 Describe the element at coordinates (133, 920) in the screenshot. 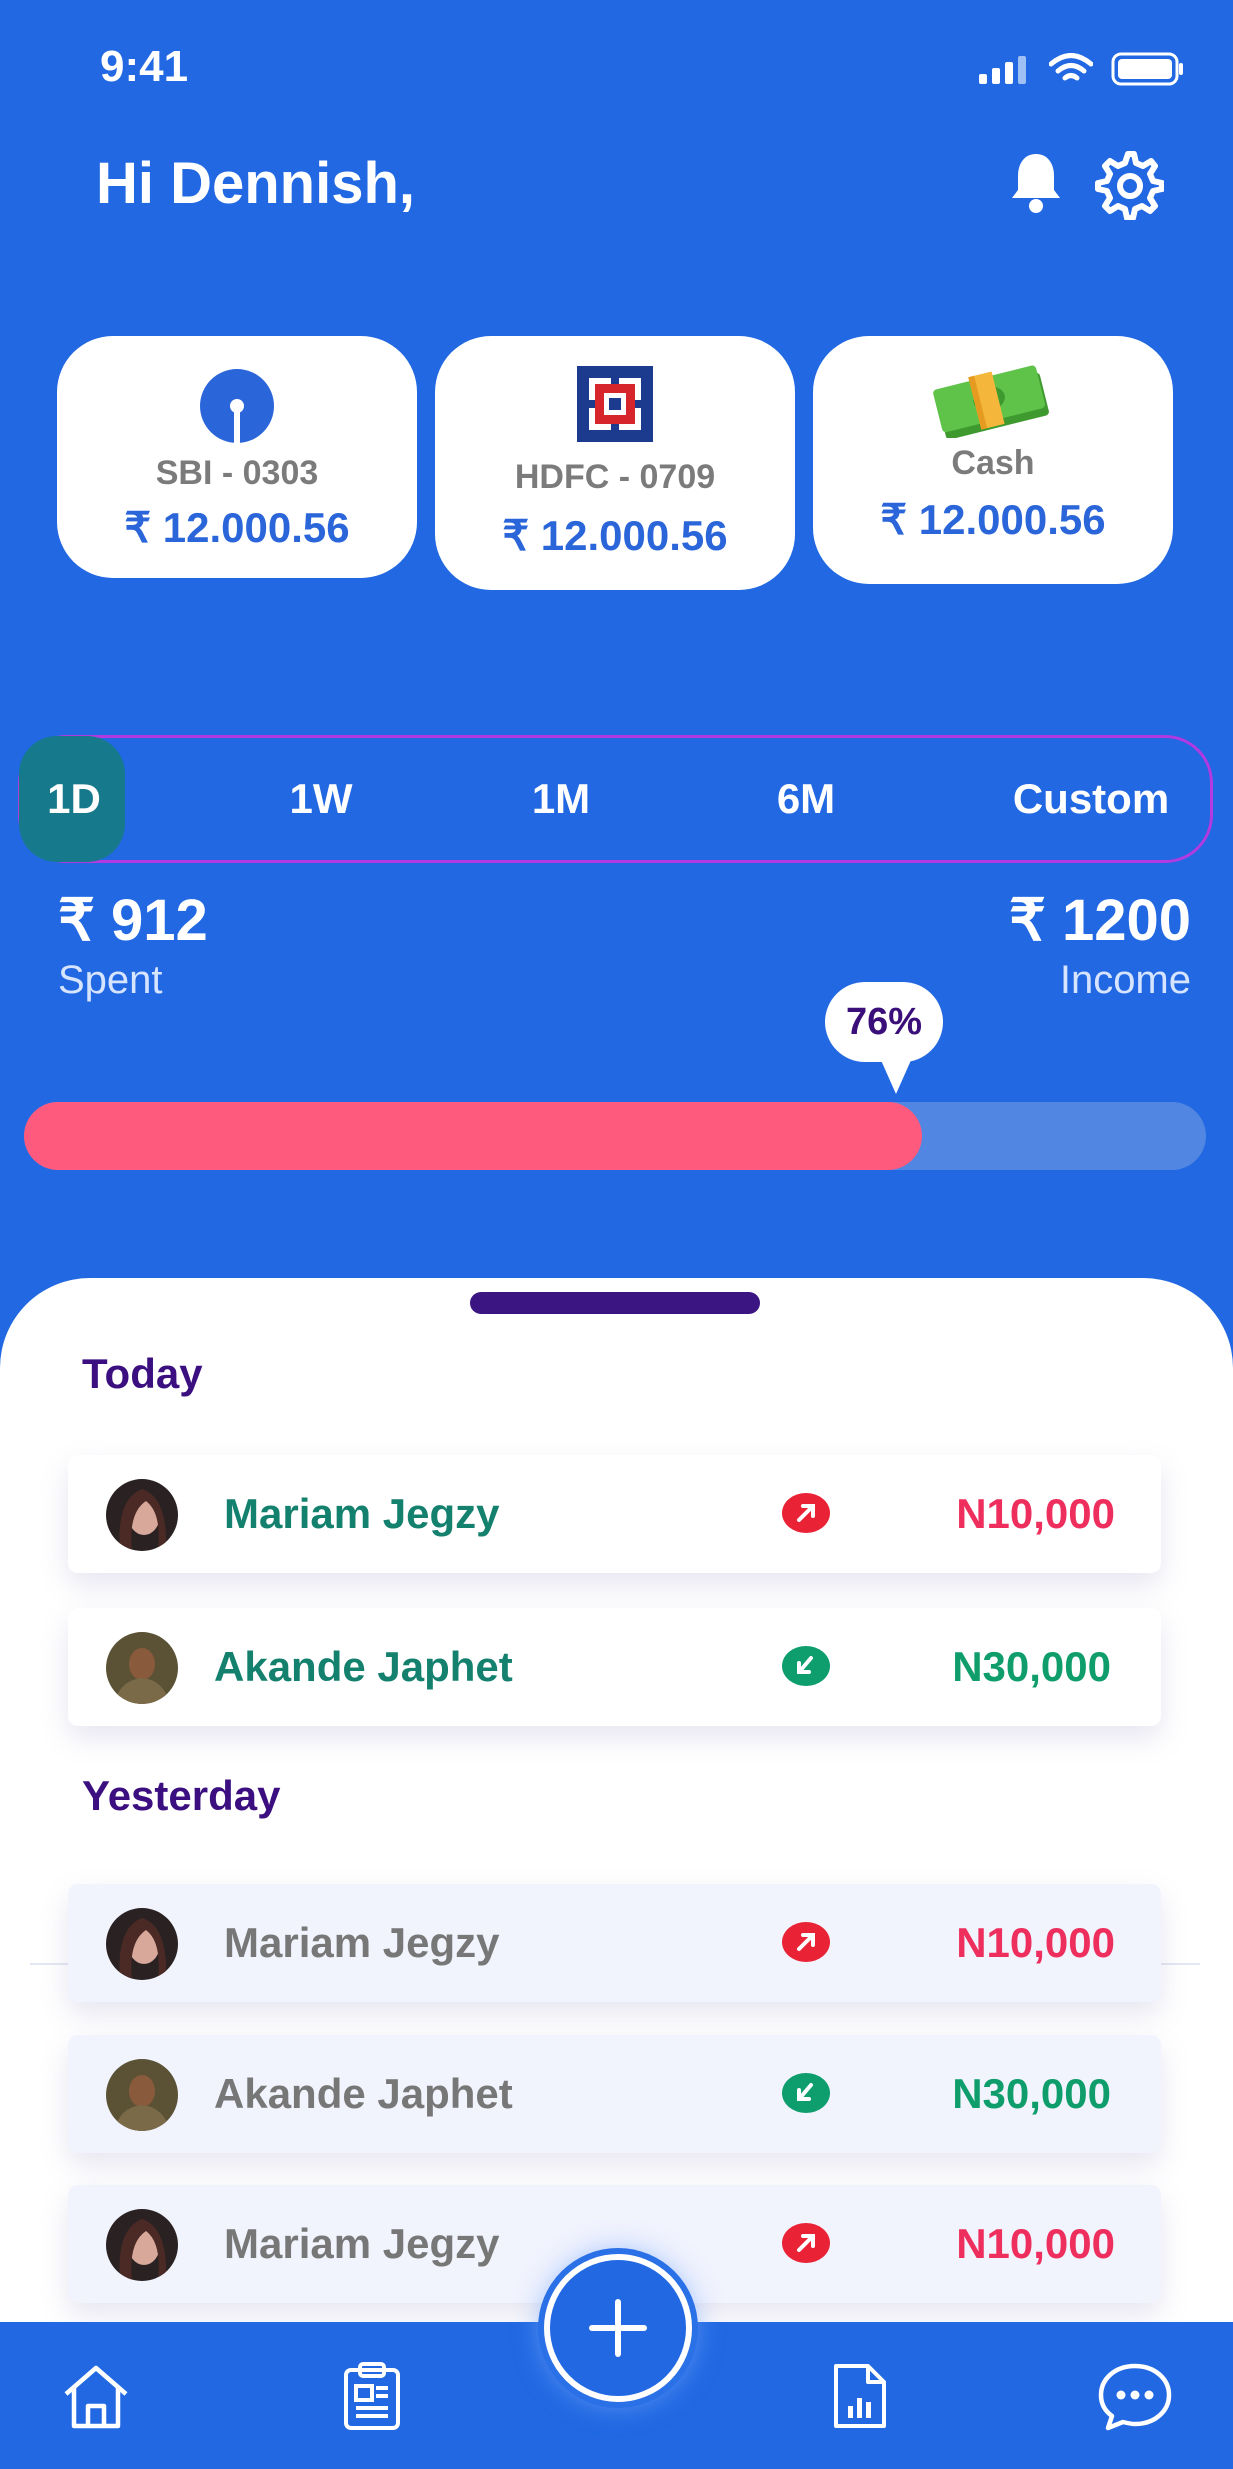

I see `spent-amount: ₹ 912` at that location.